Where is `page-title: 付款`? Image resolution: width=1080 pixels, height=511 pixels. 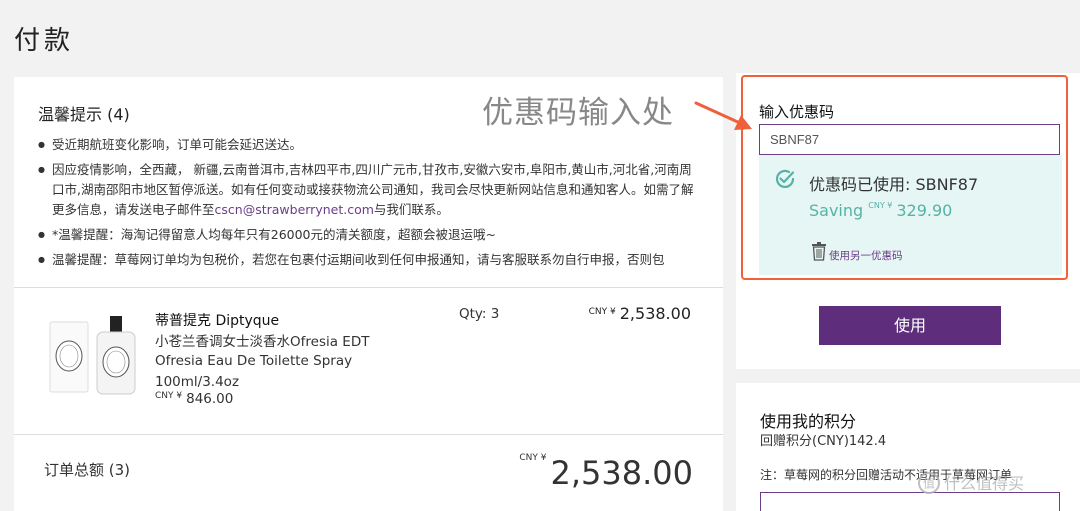
page-title: 付款 is located at coordinates (44, 41).